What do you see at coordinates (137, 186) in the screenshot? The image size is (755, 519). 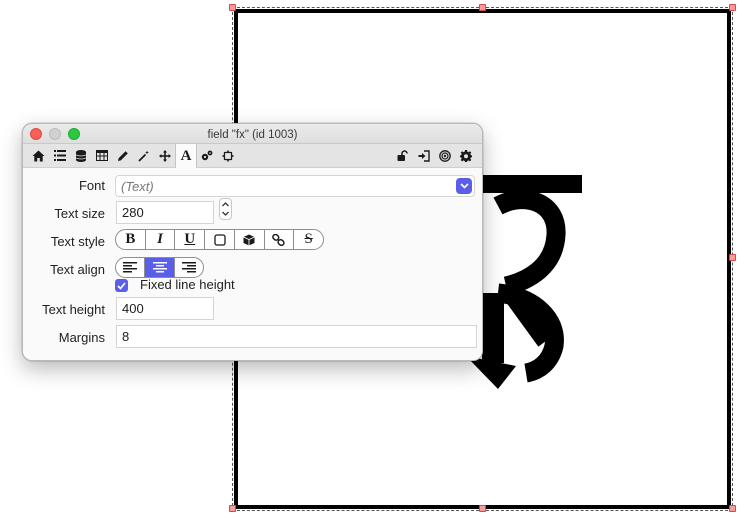 I see `font-select-value: (Text)` at bounding box center [137, 186].